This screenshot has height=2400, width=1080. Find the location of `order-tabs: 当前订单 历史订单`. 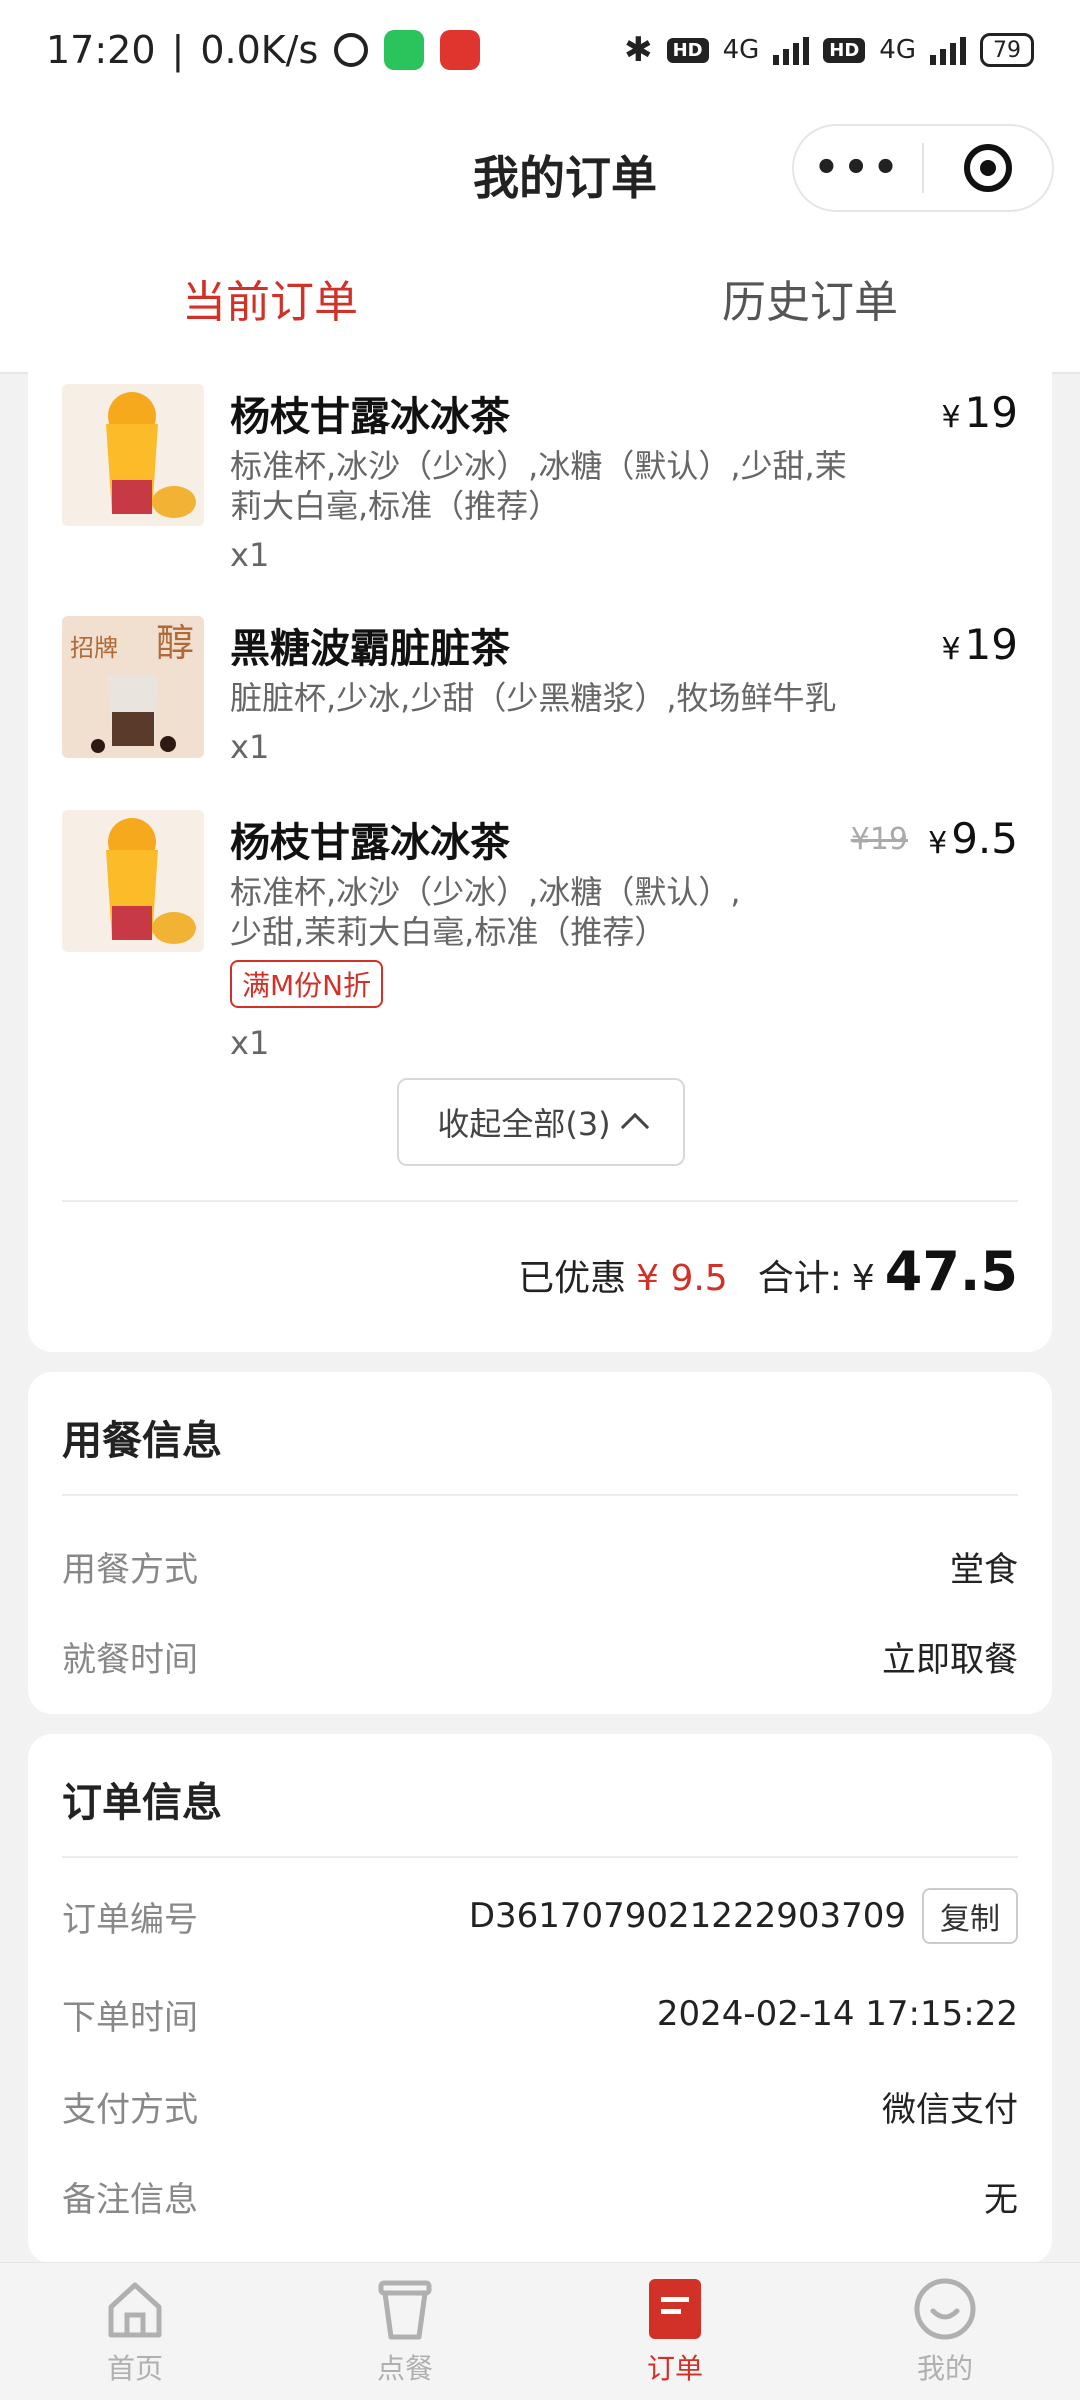

order-tabs: 当前订单 历史订单 is located at coordinates (540, 307).